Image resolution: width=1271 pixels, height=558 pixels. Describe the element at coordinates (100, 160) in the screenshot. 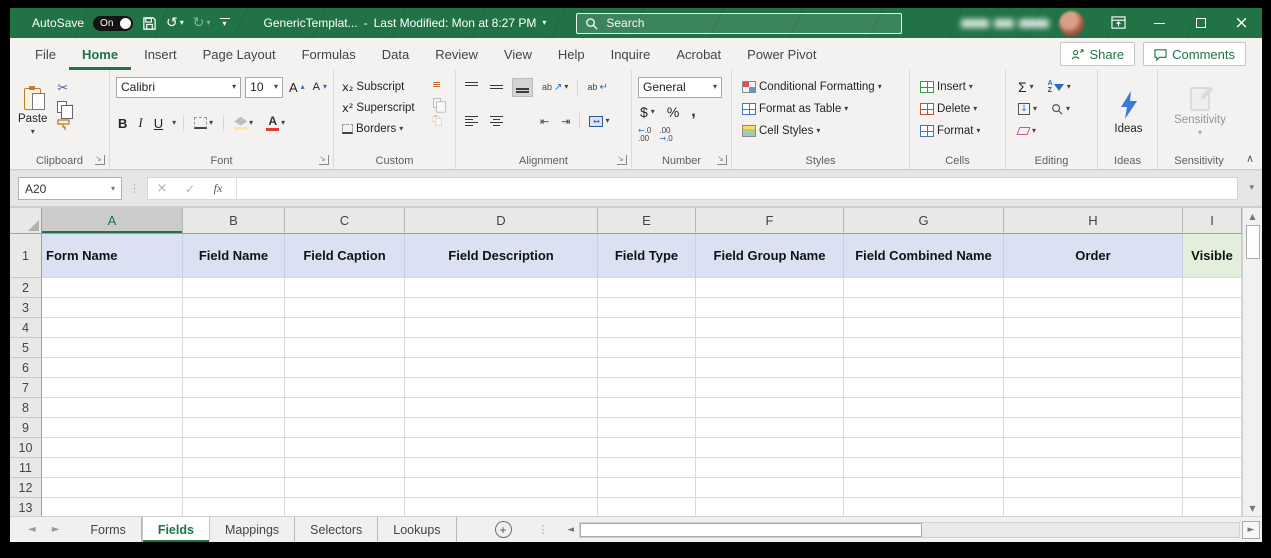

I see `clipboard-dialog-launcher: ↘` at that location.